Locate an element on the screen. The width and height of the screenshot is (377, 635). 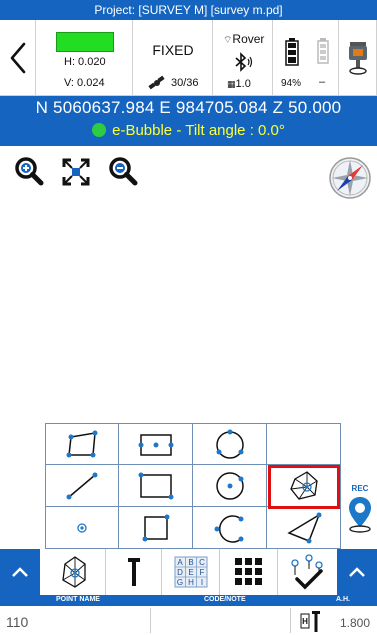
coordinates-readout: N 5060637.984 E 984705.084 Z 50.000 is located at coordinates (188, 107).